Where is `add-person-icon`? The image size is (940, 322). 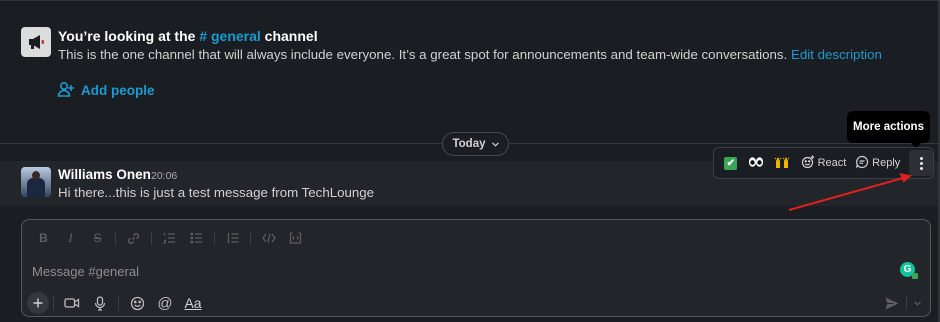 add-person-icon is located at coordinates (66, 90).